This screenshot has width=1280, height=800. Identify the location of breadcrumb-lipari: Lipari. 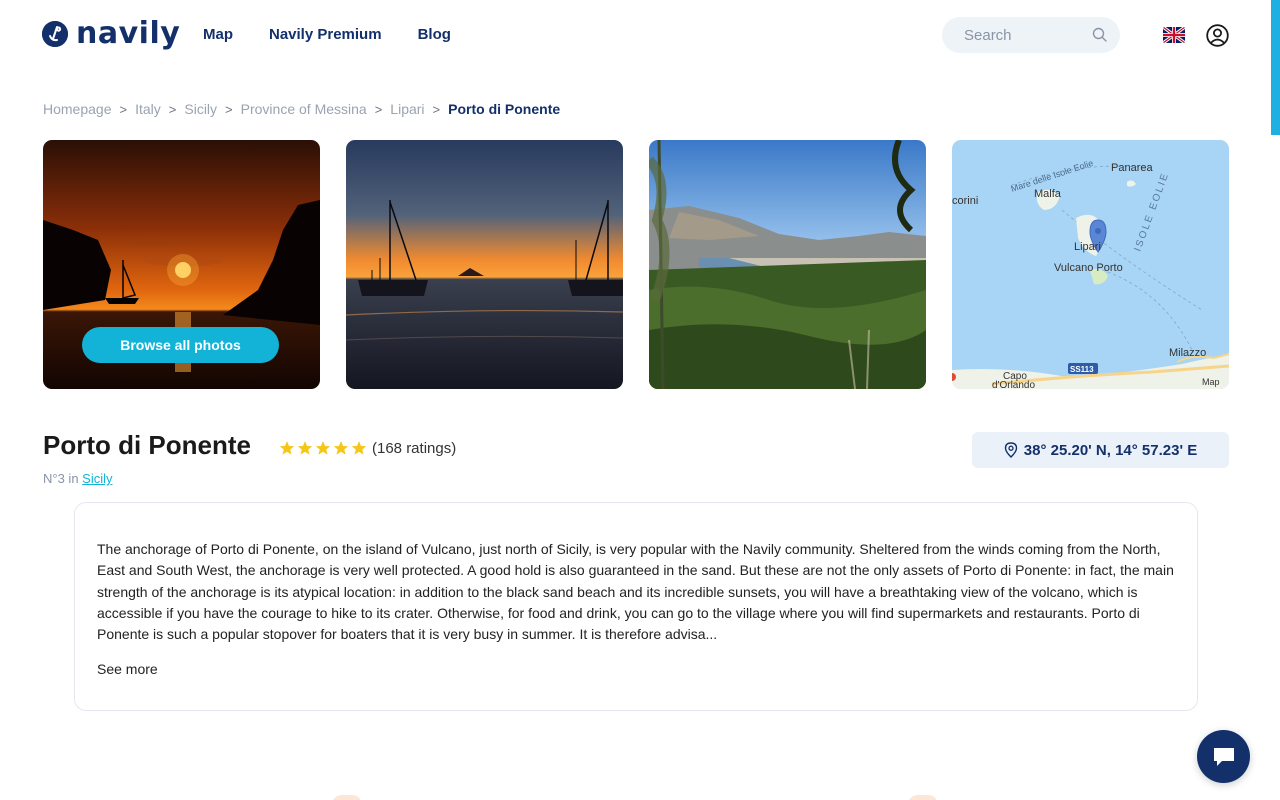
(407, 109).